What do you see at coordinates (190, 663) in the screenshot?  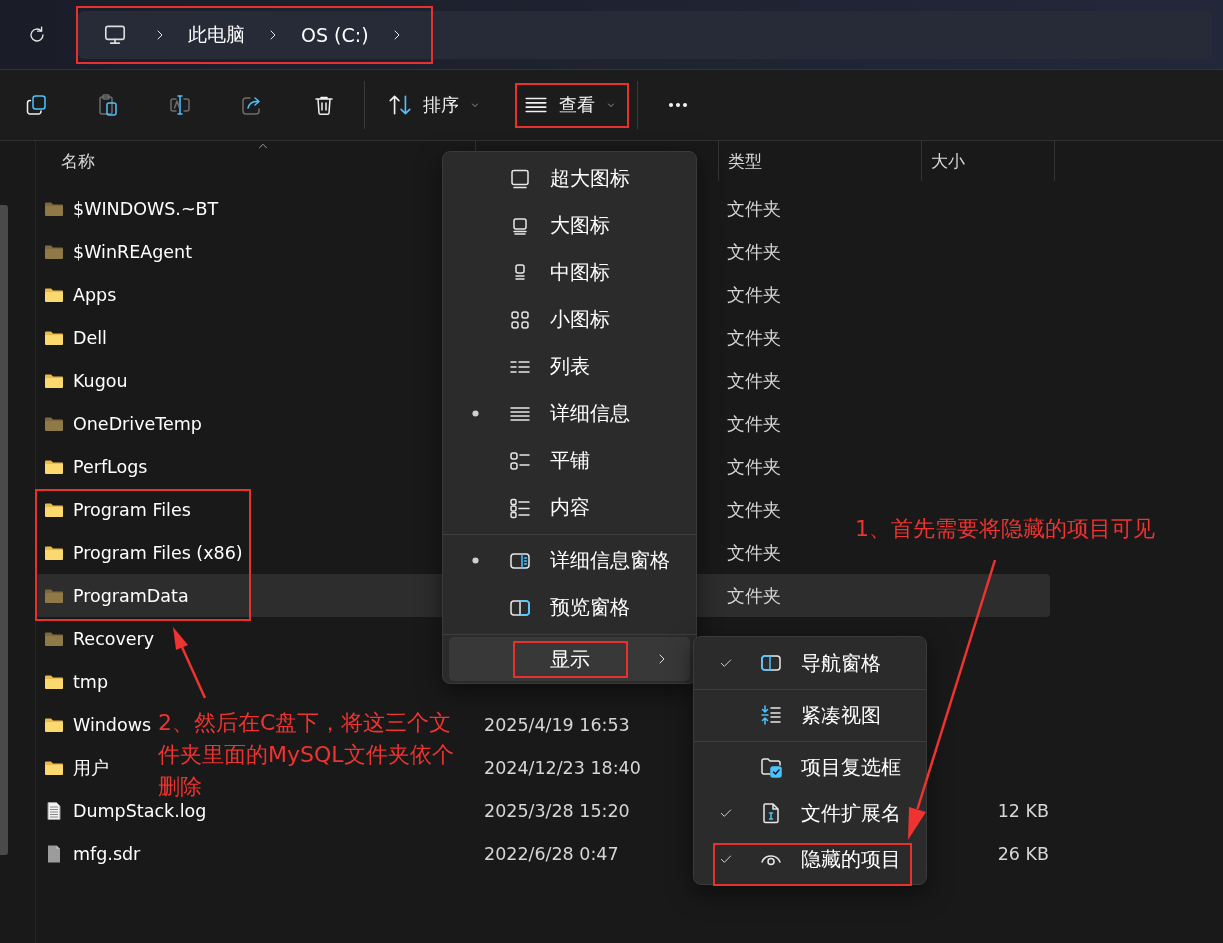 I see `arrow` at bounding box center [190, 663].